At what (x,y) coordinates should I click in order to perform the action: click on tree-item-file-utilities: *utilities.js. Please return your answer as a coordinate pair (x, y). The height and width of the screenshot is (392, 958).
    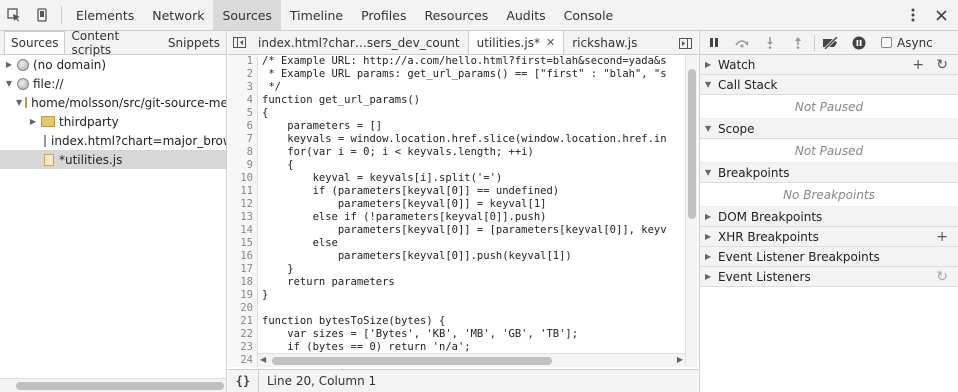
    Looking at the image, I should click on (113, 159).